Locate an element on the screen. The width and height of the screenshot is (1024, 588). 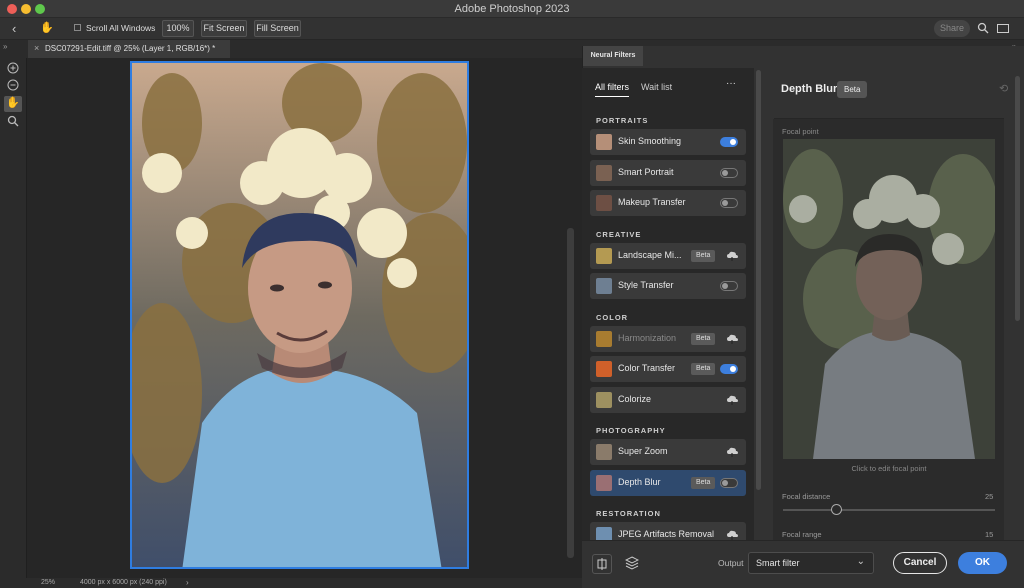
zoom-in-icon is located at coordinates (13, 69).